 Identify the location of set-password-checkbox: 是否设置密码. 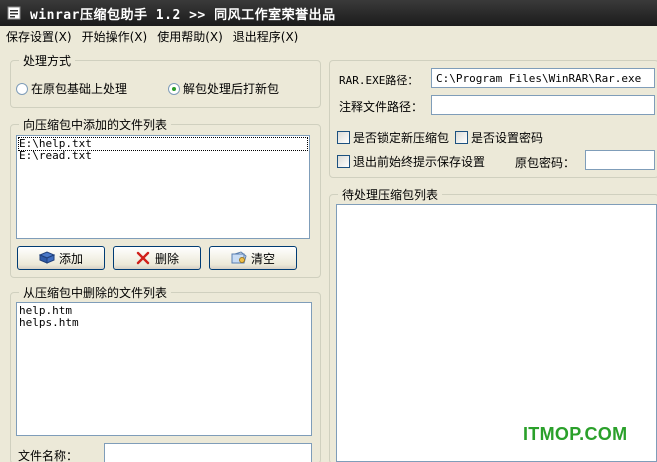
(499, 137).